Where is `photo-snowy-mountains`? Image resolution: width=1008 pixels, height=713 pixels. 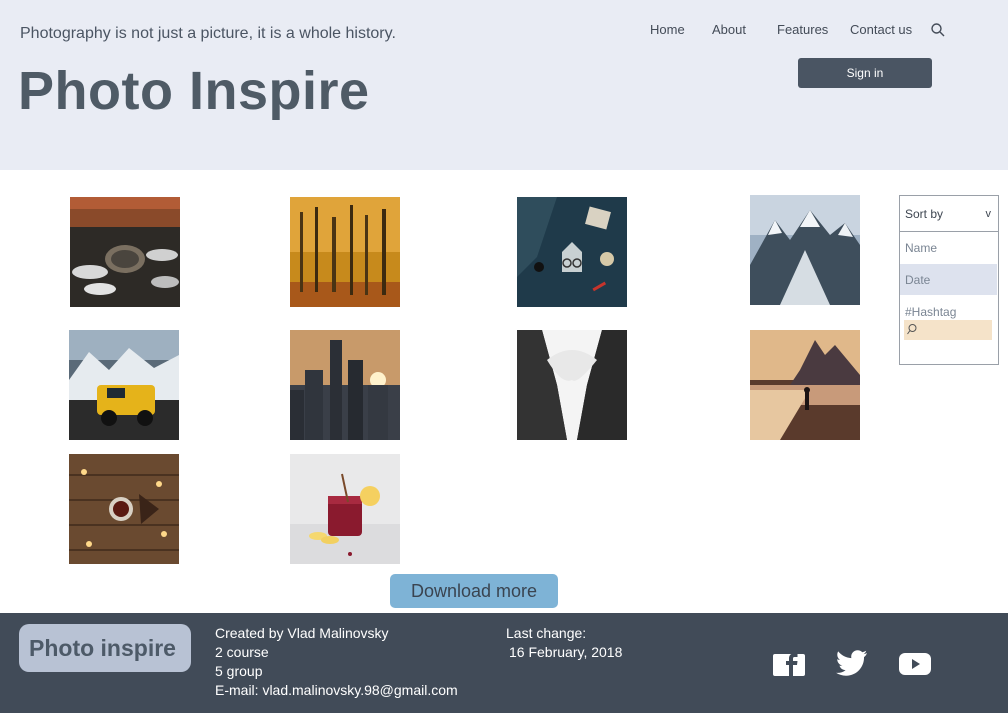
photo-snowy-mountains is located at coordinates (805, 250).